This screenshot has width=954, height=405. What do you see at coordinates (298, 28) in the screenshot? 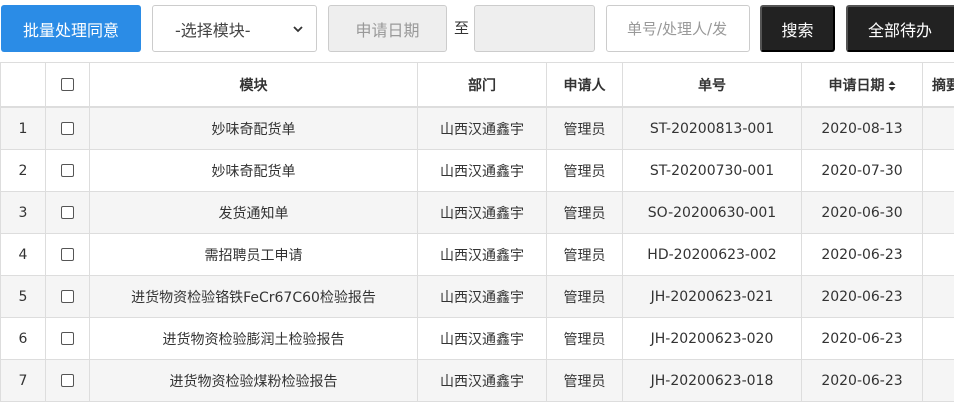
I see `chevron-down-icon` at bounding box center [298, 28].